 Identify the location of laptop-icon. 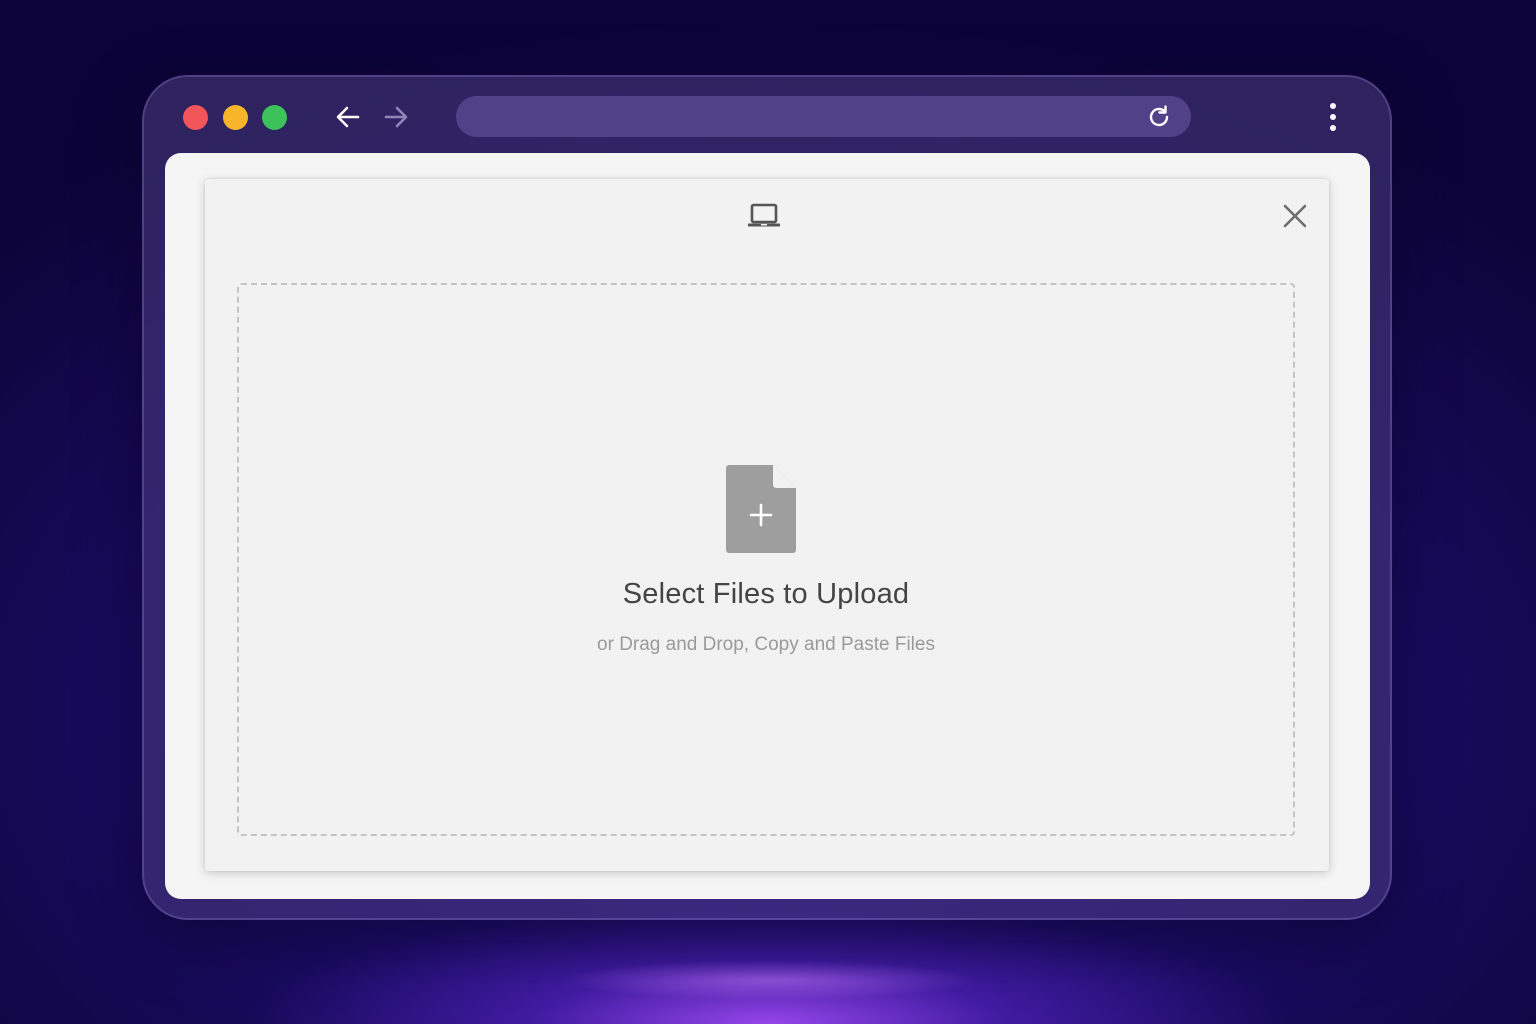
(764, 215).